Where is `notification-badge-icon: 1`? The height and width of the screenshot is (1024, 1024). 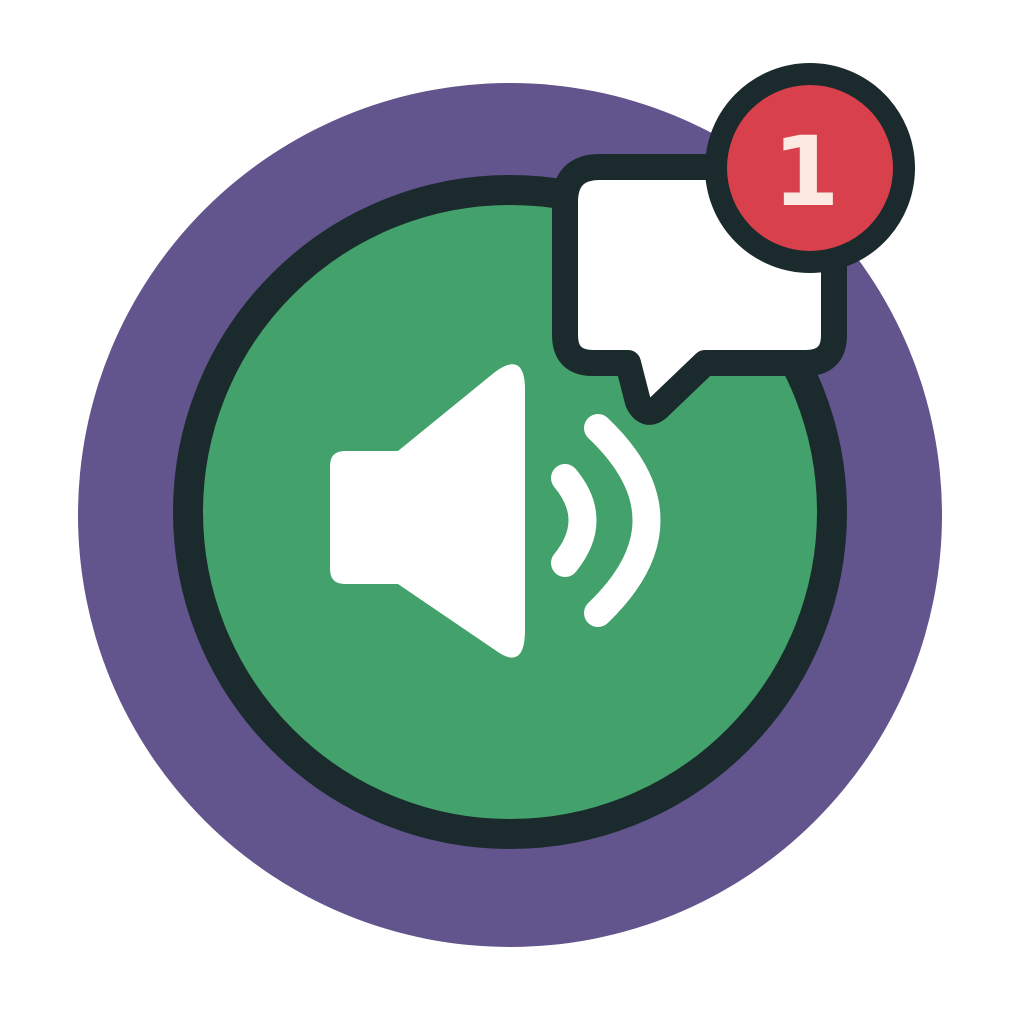 notification-badge-icon: 1 is located at coordinates (810, 168).